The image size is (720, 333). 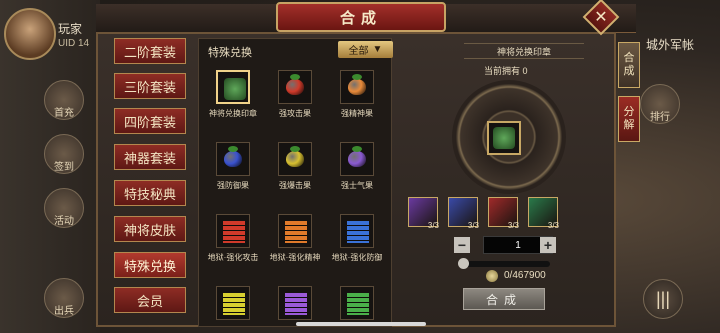 I want to click on quantity-slider, so click(x=505, y=264).